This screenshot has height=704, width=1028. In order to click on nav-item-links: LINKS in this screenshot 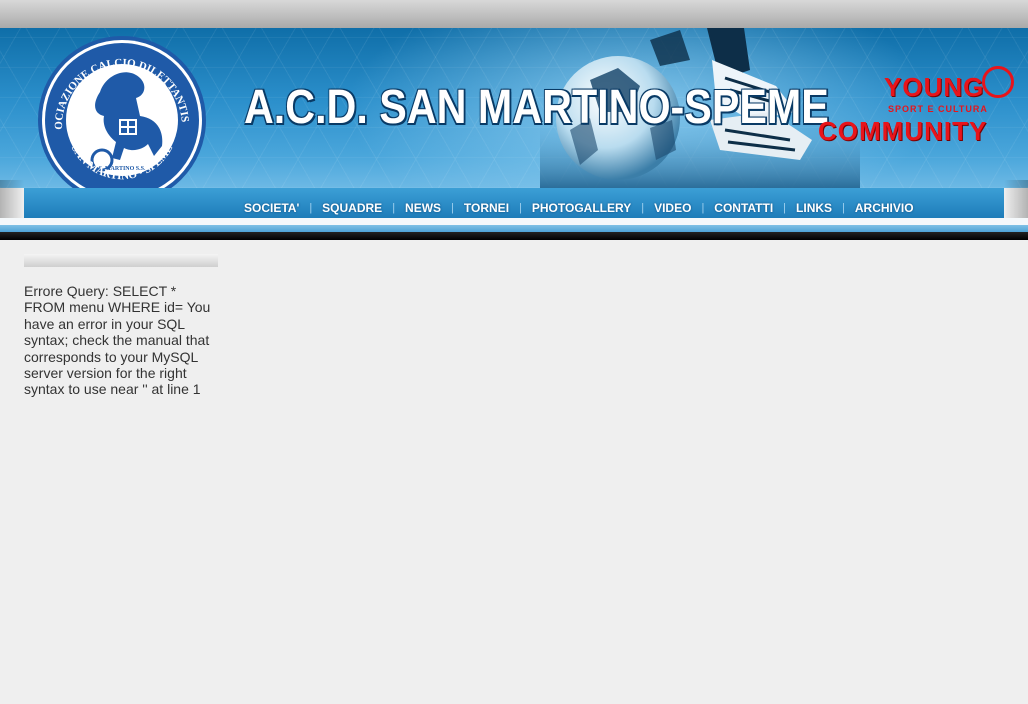, I will do `click(814, 208)`.